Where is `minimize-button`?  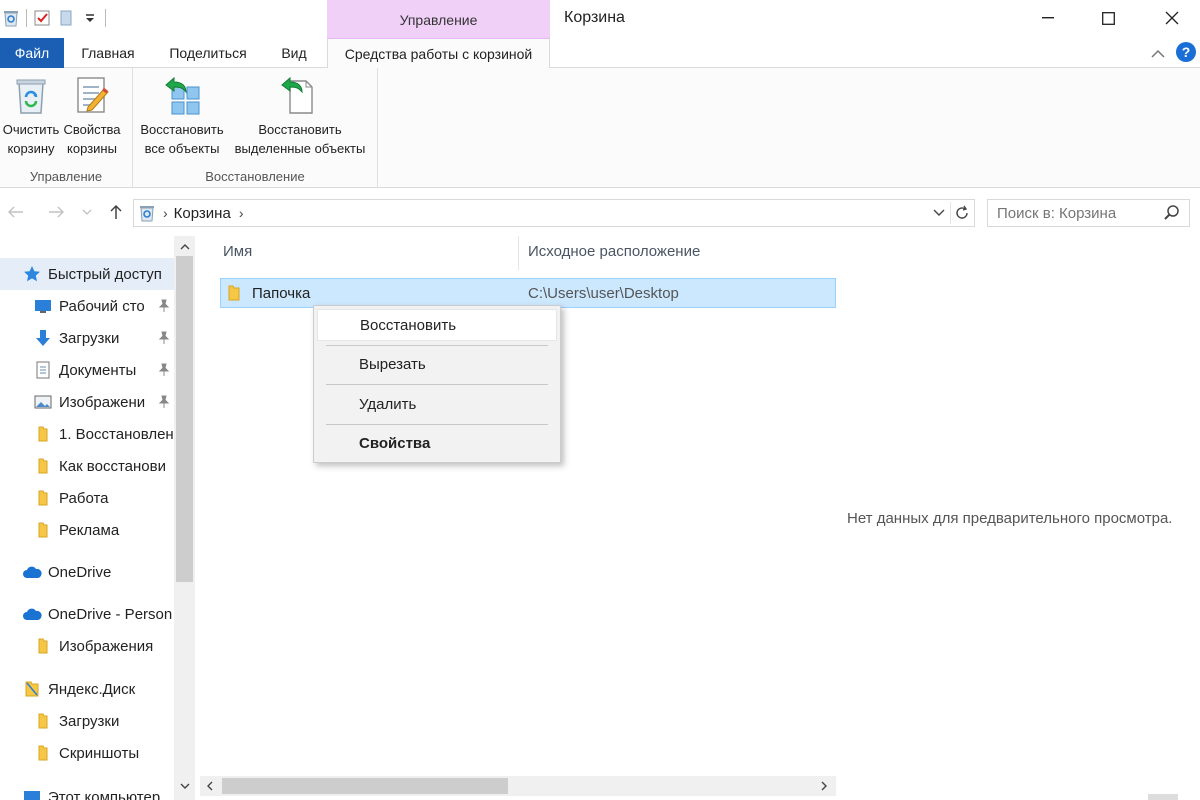 minimize-button is located at coordinates (1048, 18).